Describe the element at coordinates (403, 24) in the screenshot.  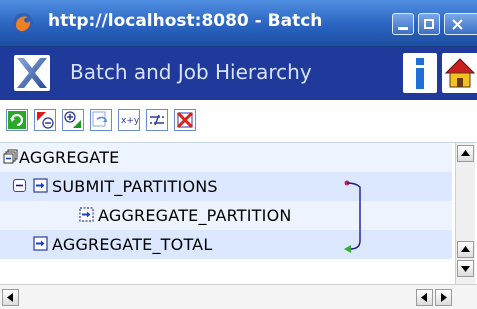
I see `minimize-button` at that location.